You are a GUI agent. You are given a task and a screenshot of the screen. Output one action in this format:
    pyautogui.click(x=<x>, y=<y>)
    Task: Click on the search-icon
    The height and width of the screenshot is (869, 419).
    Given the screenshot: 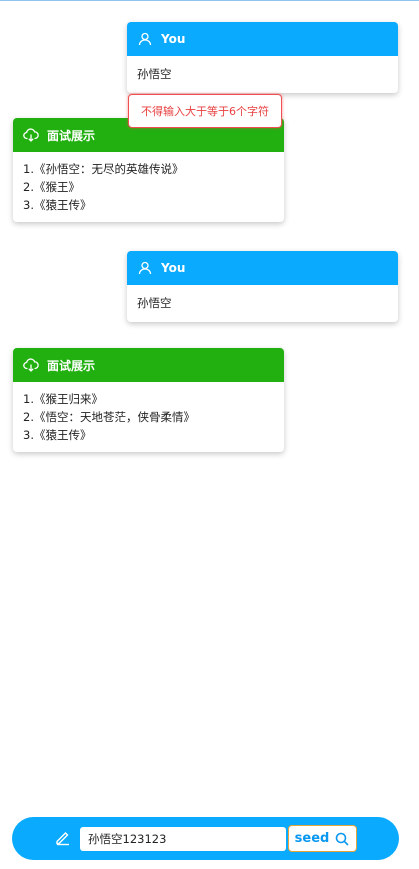 What is the action you would take?
    pyautogui.click(x=342, y=839)
    